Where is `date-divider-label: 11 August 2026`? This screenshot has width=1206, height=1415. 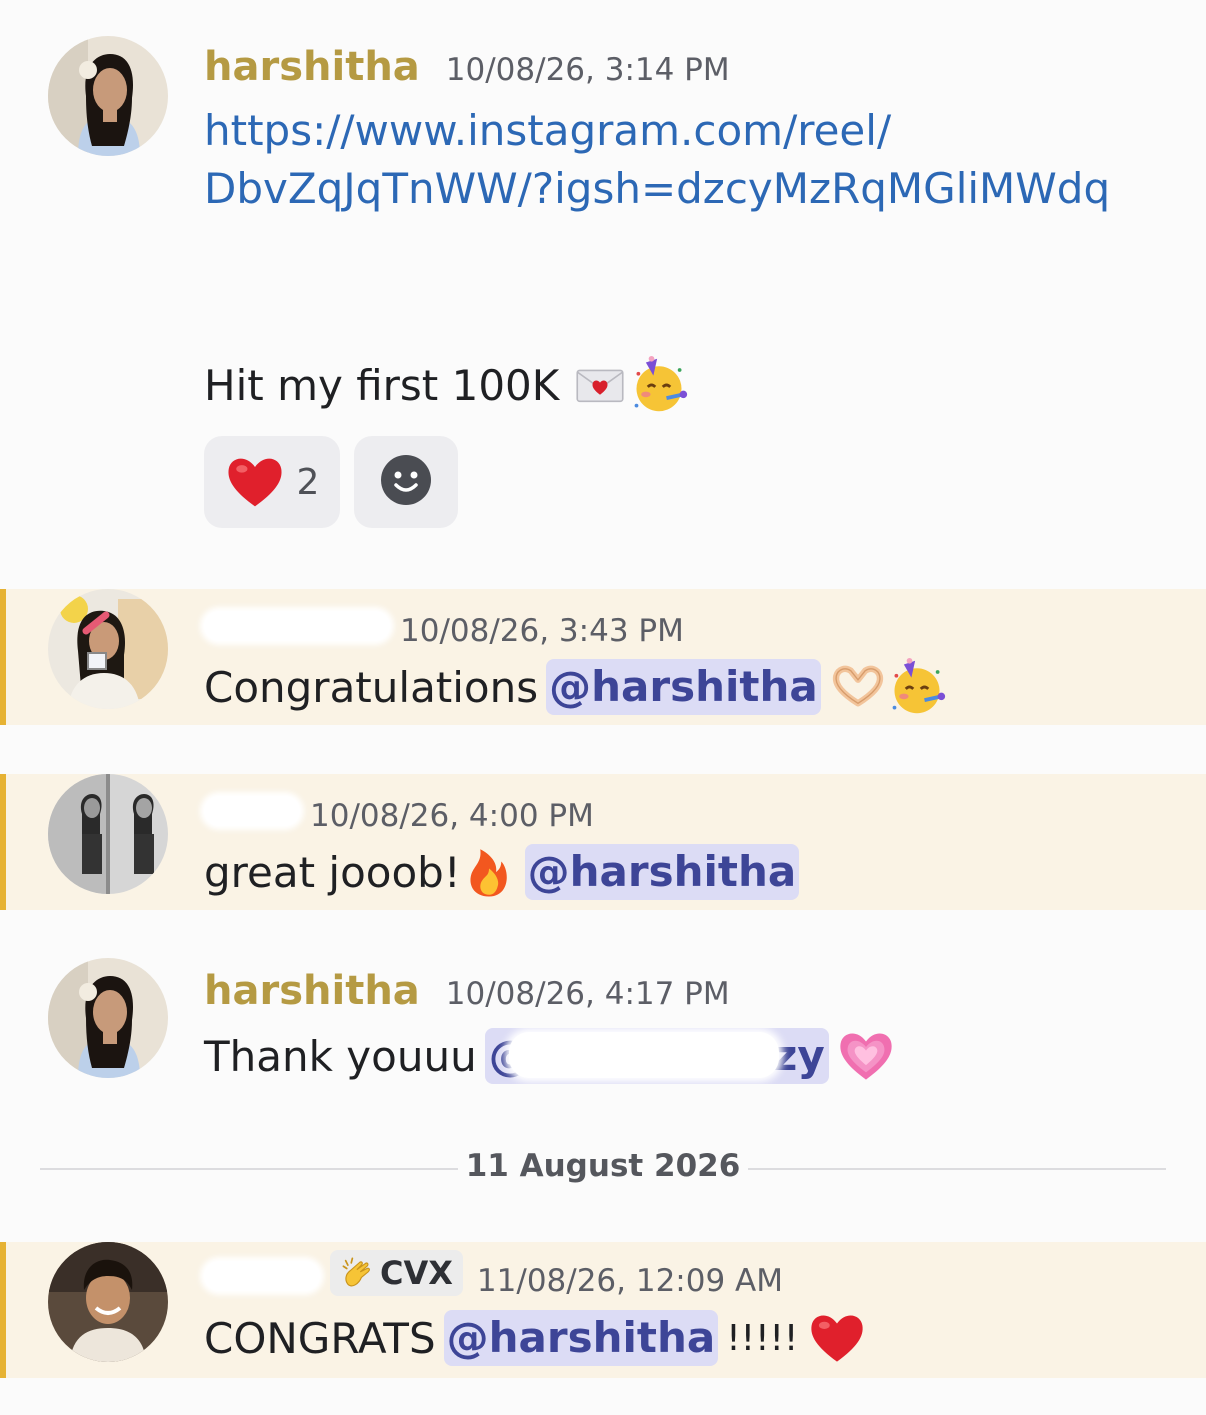 date-divider-label: 11 August 2026 is located at coordinates (603, 1166).